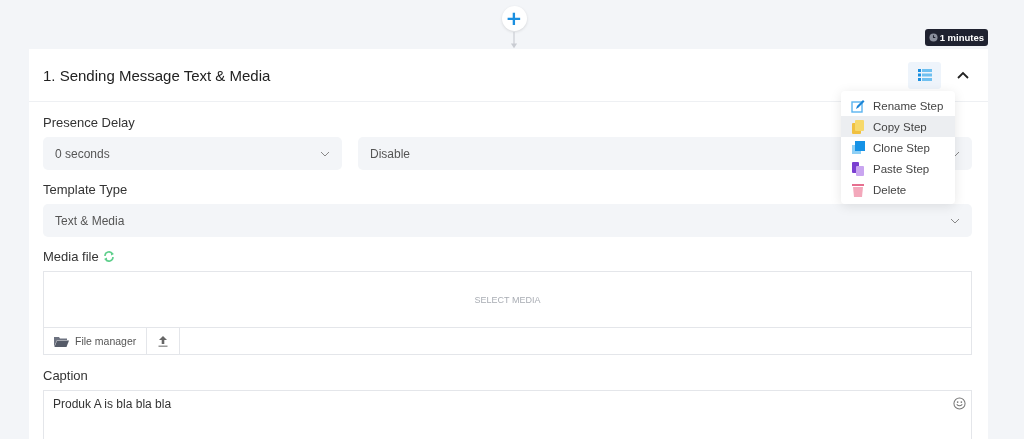 The height and width of the screenshot is (439, 1024). I want to click on paste-icon, so click(858, 168).